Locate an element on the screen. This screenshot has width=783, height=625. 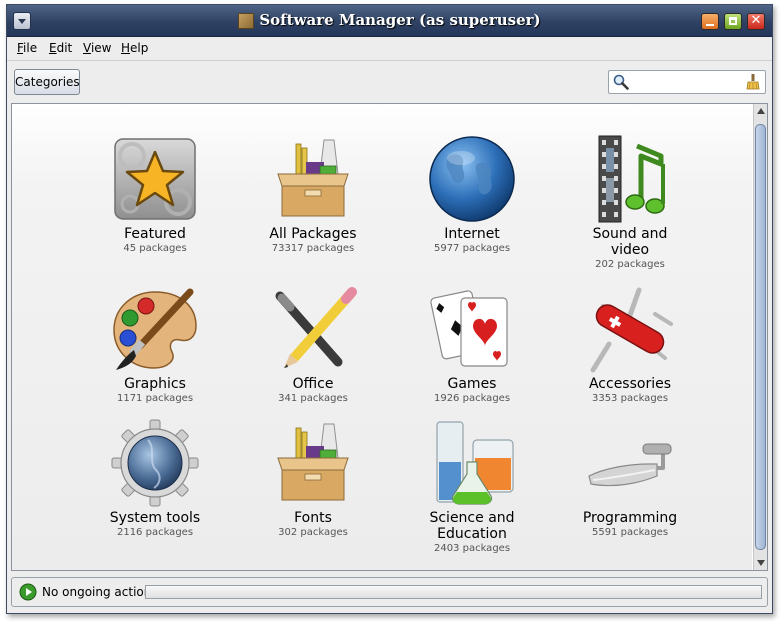
menu-file: File is located at coordinates (27, 48).